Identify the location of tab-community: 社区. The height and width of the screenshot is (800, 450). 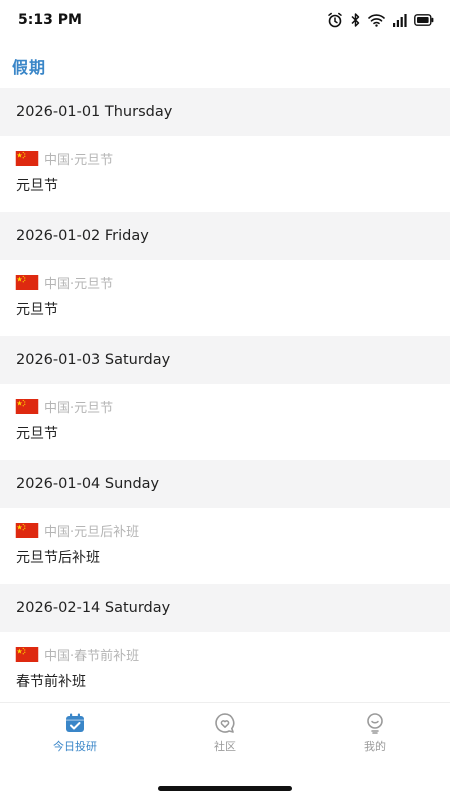
(225, 733).